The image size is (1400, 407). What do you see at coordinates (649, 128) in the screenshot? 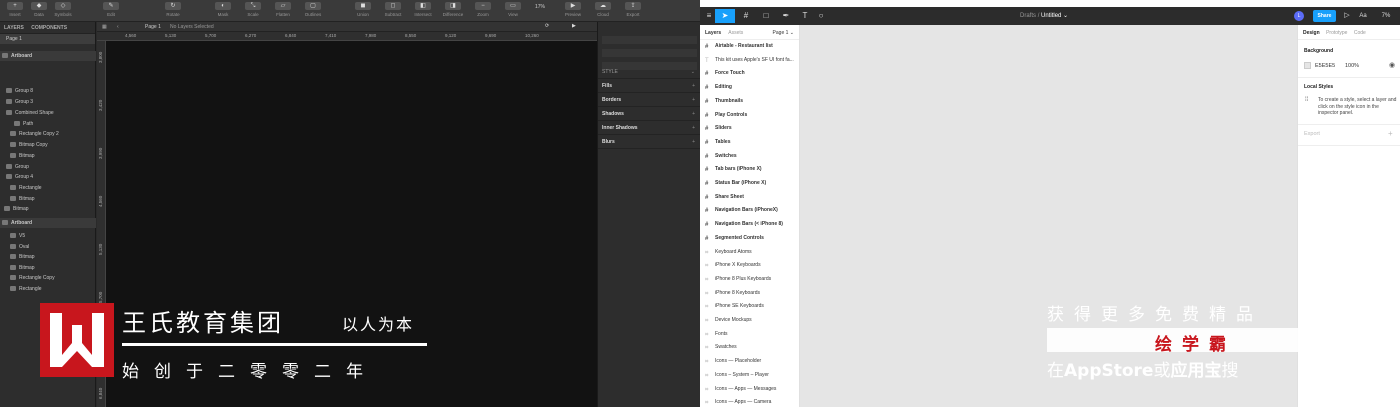
I see `inspector-inner-shadows-section: Inner Shadows +` at bounding box center [649, 128].